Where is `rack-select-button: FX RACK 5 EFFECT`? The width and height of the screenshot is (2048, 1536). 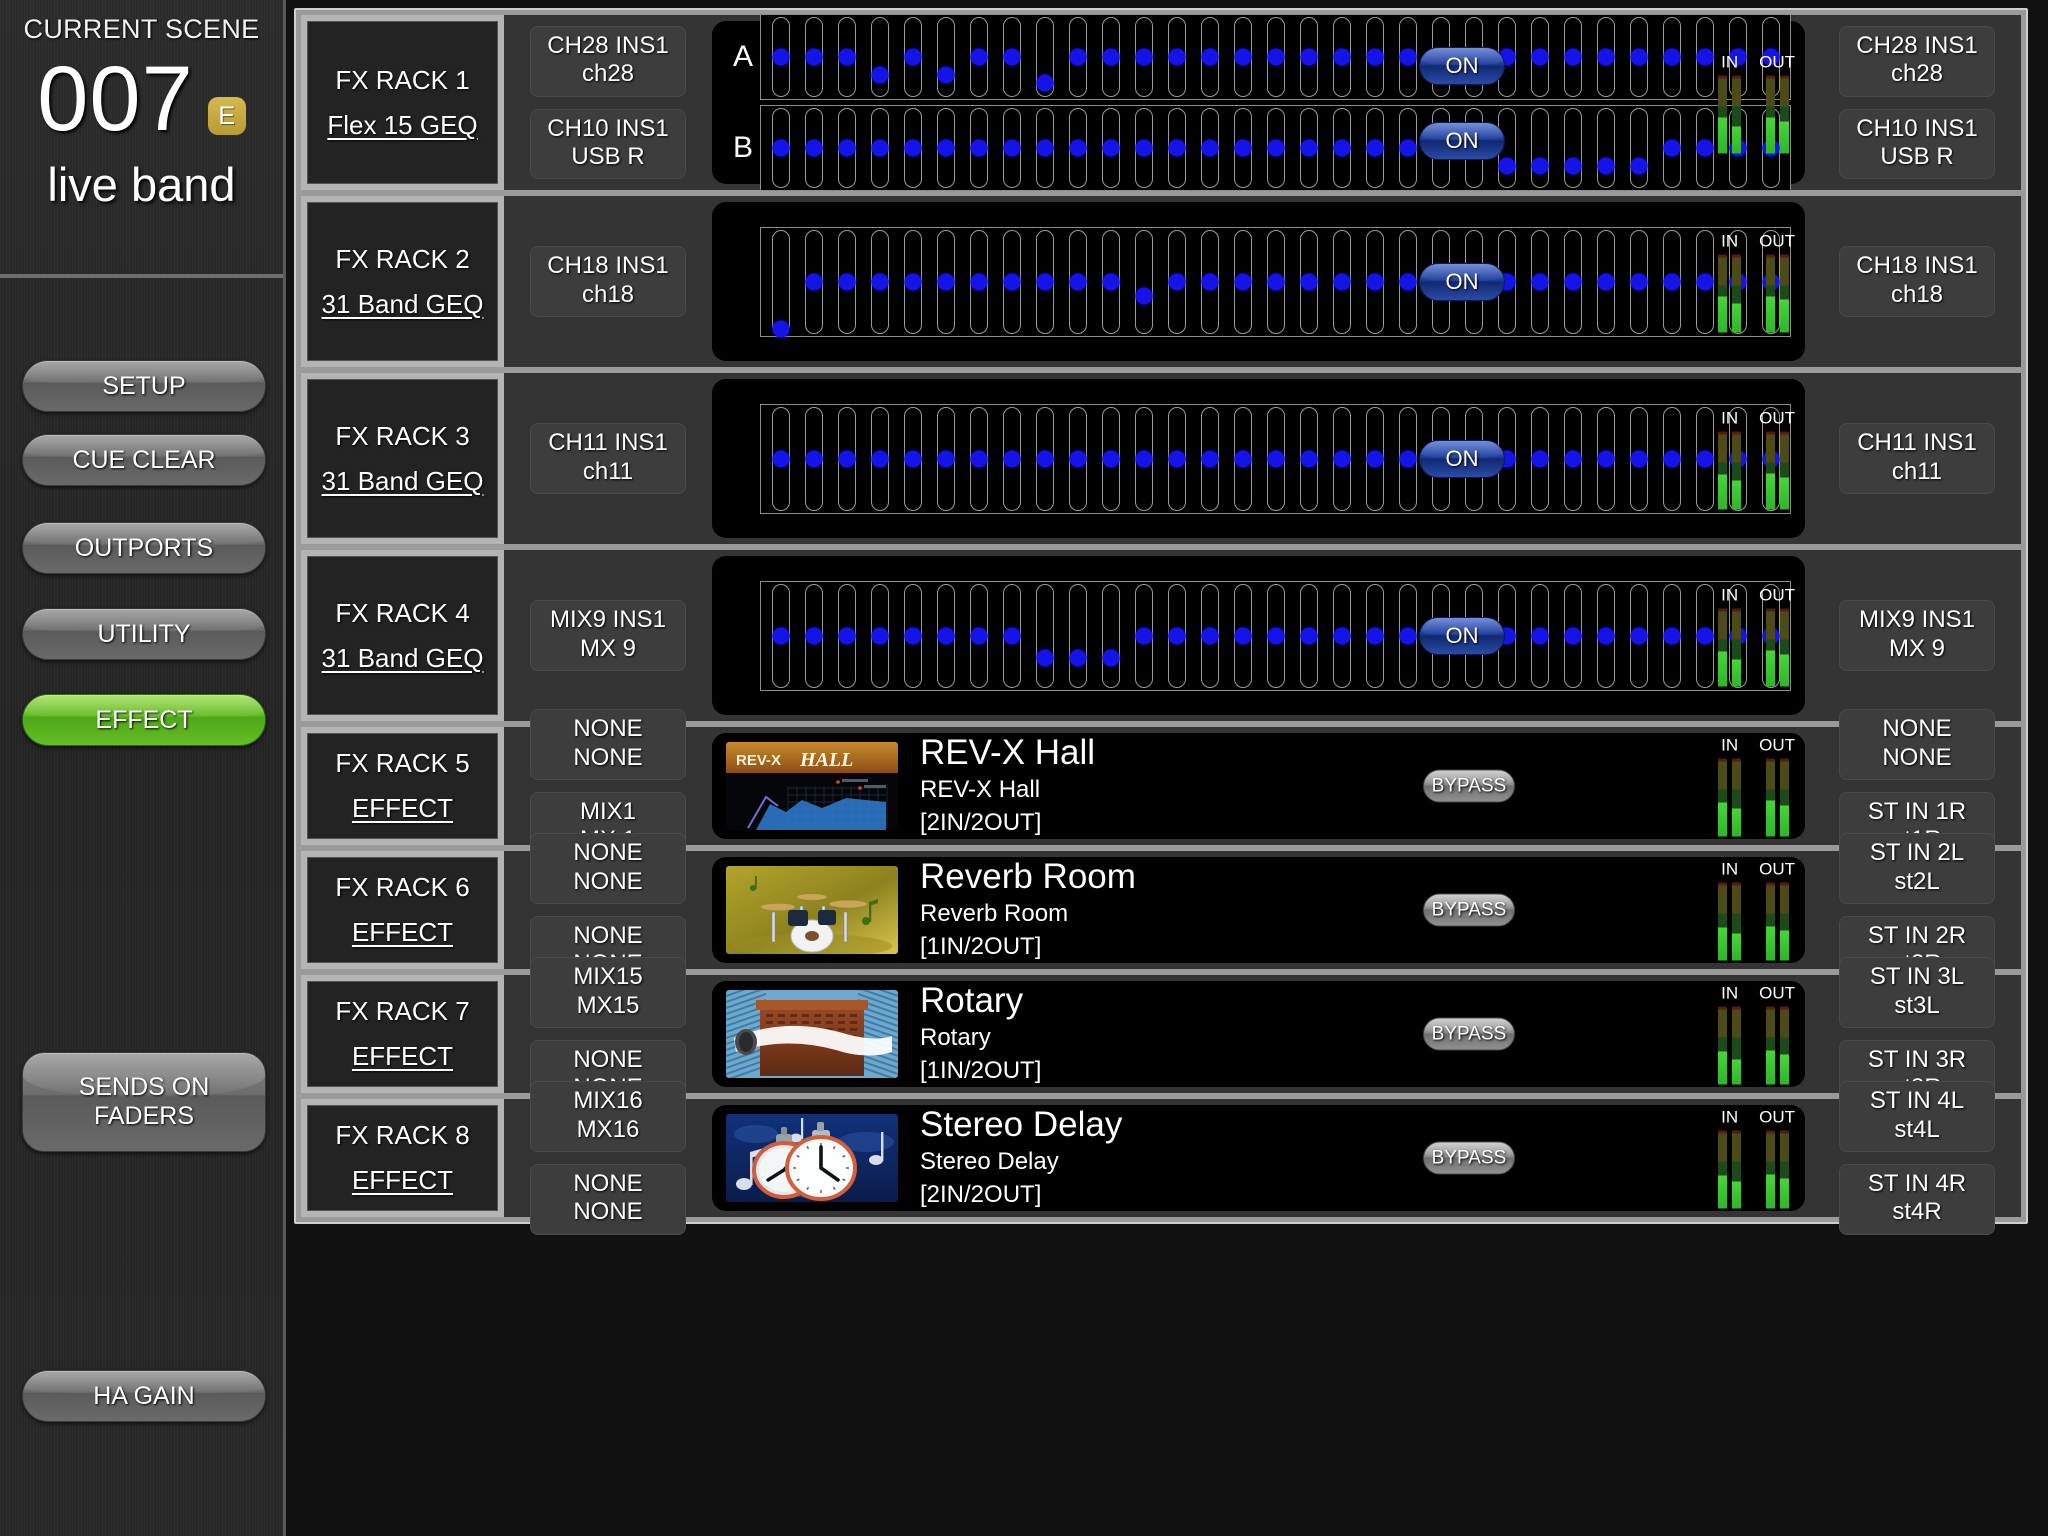 rack-select-button: FX RACK 5 EFFECT is located at coordinates (402, 786).